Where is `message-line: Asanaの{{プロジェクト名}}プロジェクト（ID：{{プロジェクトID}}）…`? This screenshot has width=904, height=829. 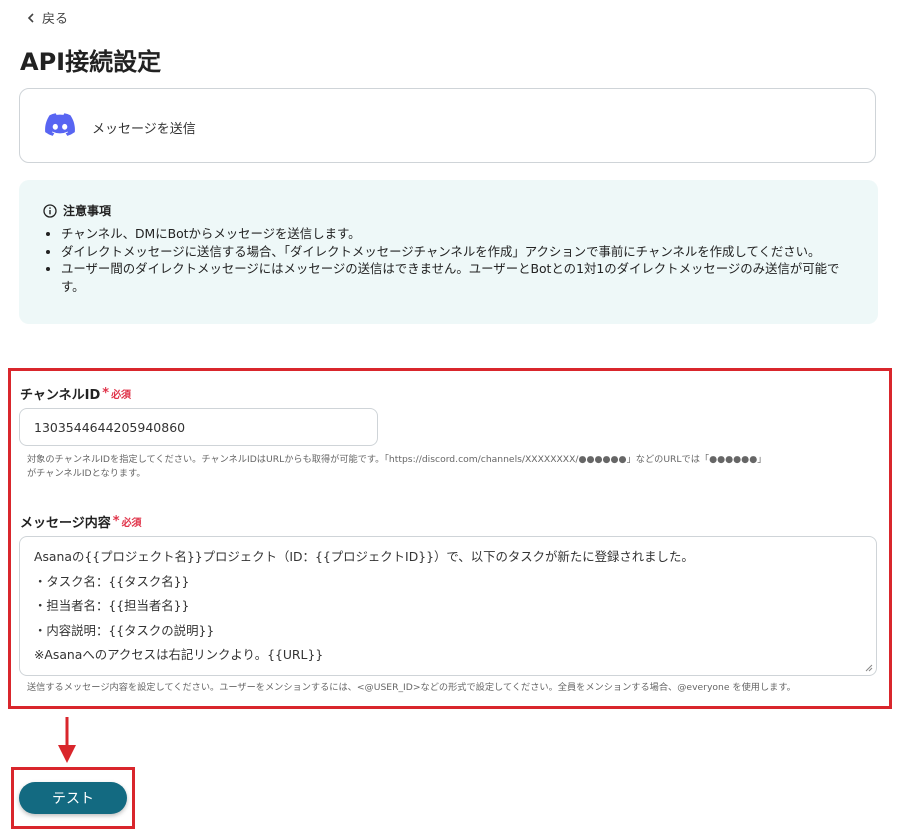 message-line: Asanaの{{プロジェクト名}}プロジェクト（ID：{{プロジェクトID}}）… is located at coordinates (364, 556).